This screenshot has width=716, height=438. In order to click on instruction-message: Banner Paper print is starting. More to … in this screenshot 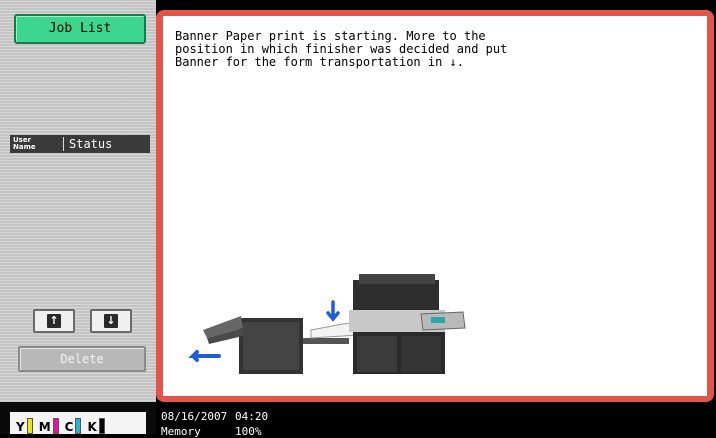, I will do `click(341, 49)`.